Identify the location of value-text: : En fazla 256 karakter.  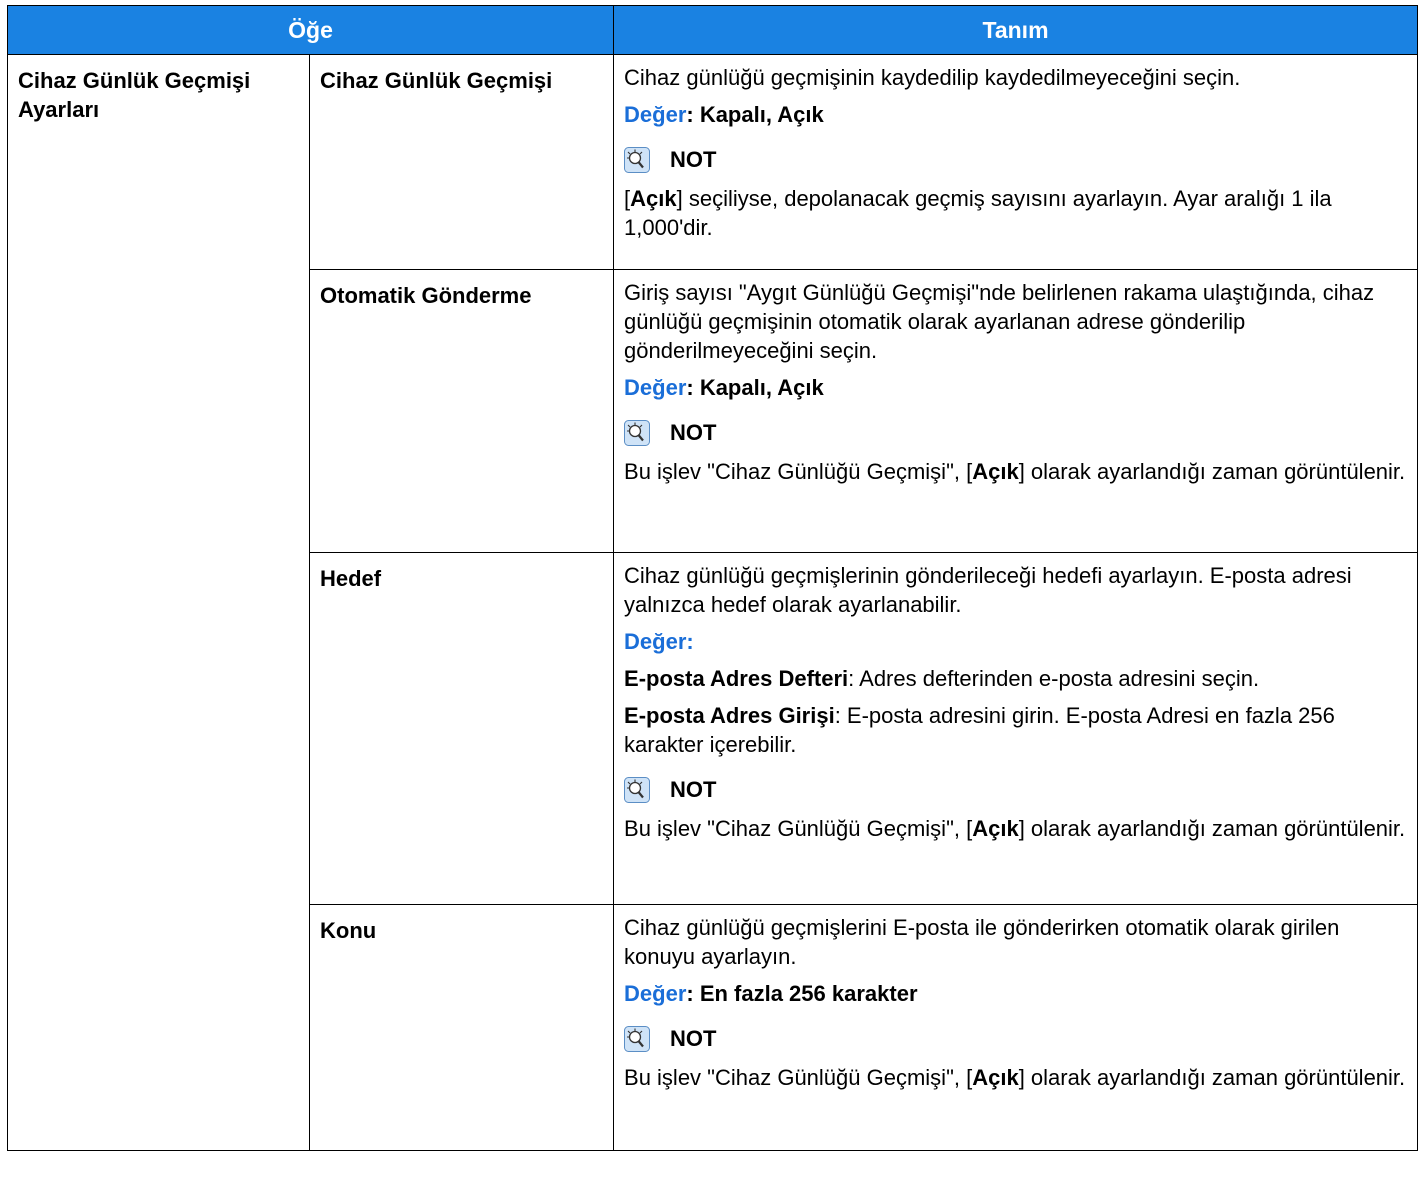
(802, 993).